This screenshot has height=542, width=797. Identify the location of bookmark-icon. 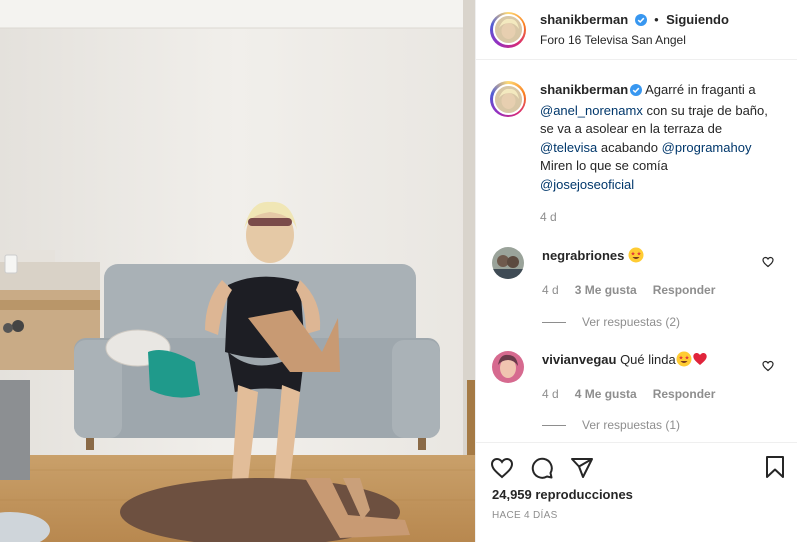
(775, 469).